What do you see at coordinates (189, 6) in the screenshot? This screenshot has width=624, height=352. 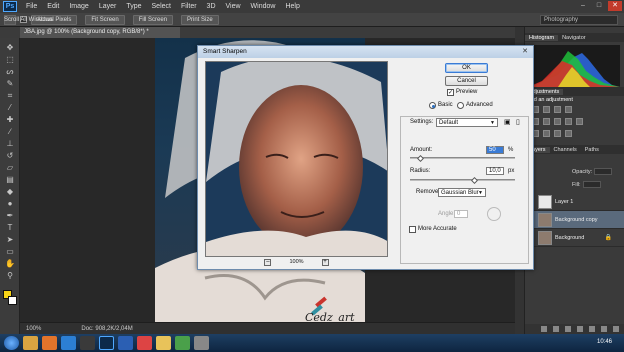 I see `menu-filter: Filter` at bounding box center [189, 6].